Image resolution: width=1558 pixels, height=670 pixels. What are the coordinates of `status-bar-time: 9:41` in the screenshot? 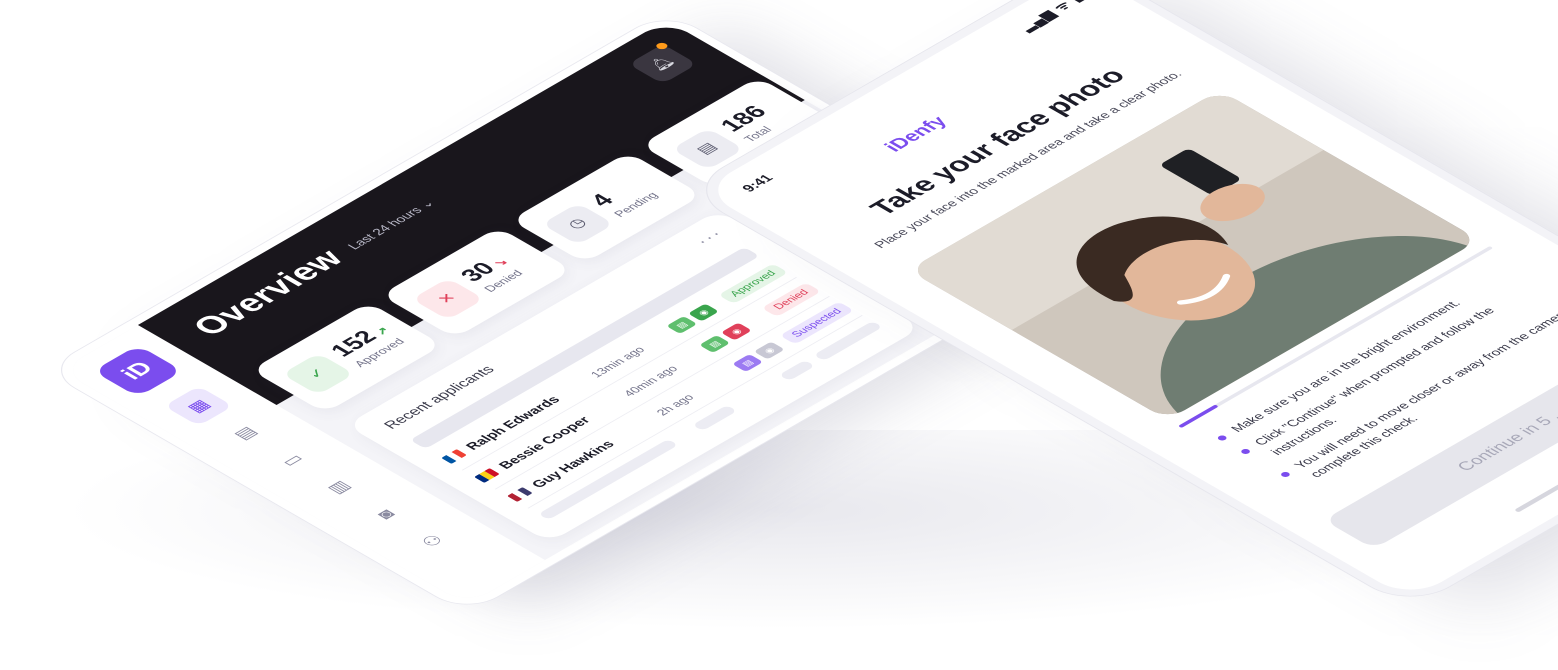 It's located at (757, 182).